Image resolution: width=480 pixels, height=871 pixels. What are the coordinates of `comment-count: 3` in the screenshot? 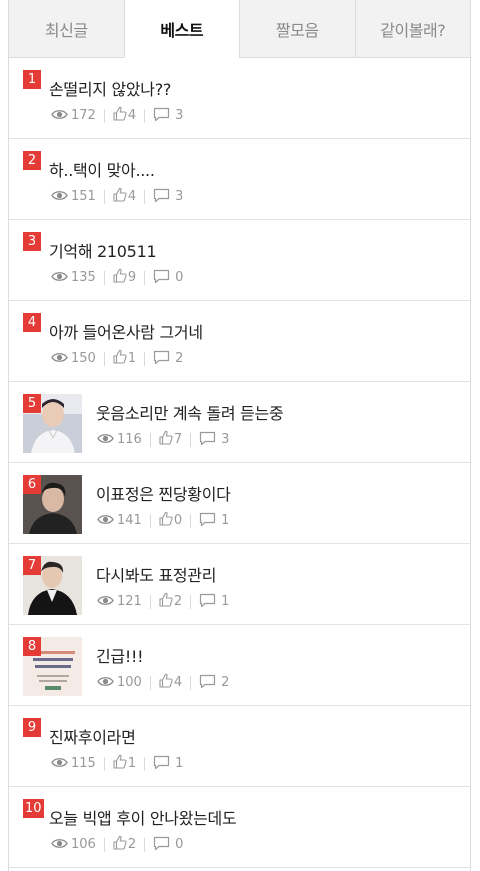 It's located at (225, 439).